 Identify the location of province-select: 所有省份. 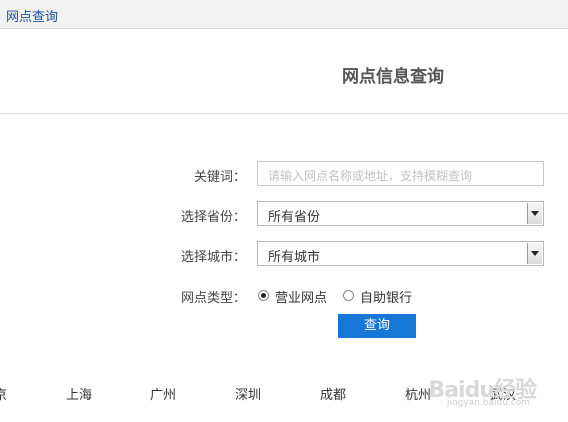
(400, 213).